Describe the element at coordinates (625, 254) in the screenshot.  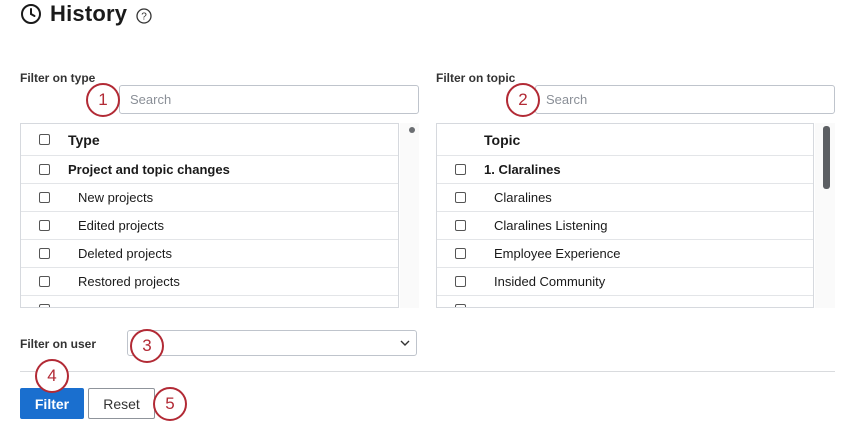
I see `list-item: Employee Experience` at that location.